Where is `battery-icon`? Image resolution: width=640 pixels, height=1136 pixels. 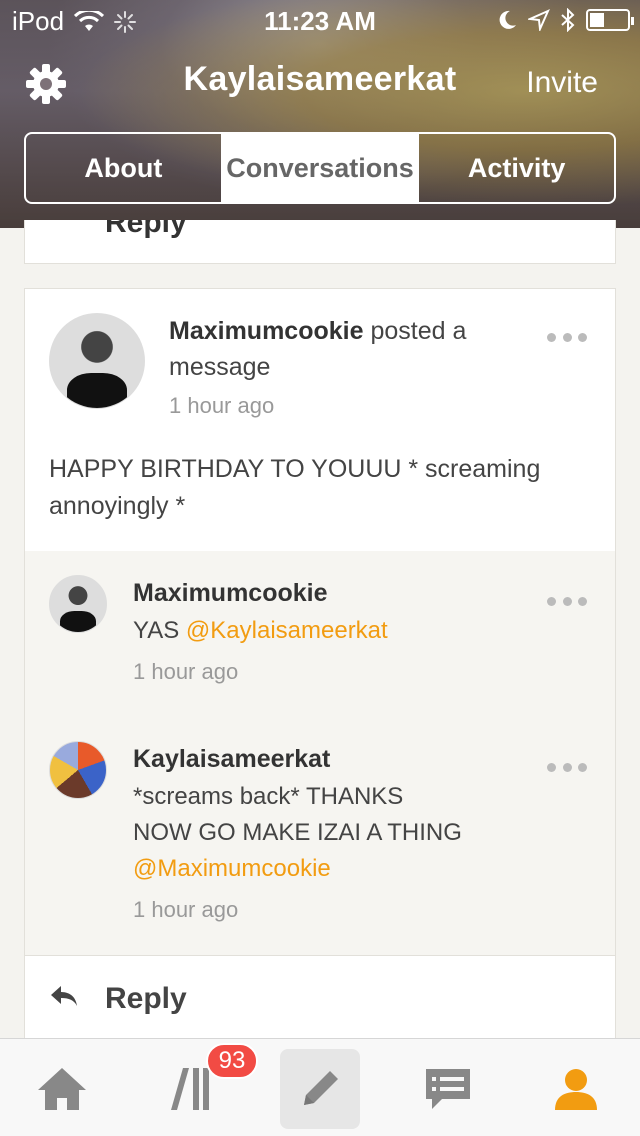 battery-icon is located at coordinates (610, 20).